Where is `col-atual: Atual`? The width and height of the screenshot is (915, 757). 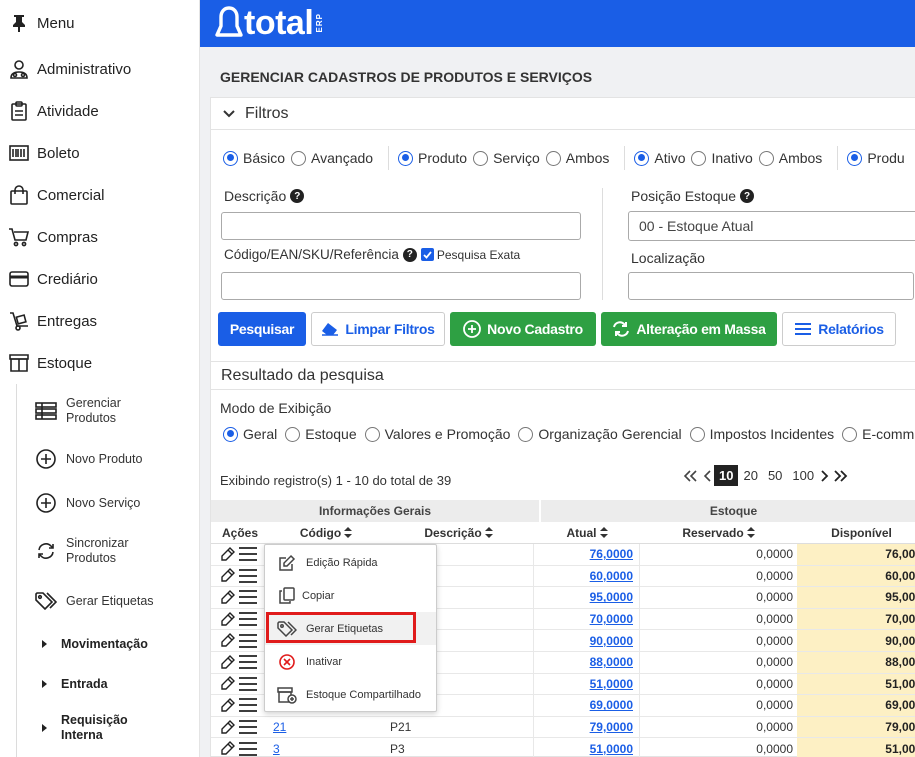 col-atual: Atual is located at coordinates (587, 532).